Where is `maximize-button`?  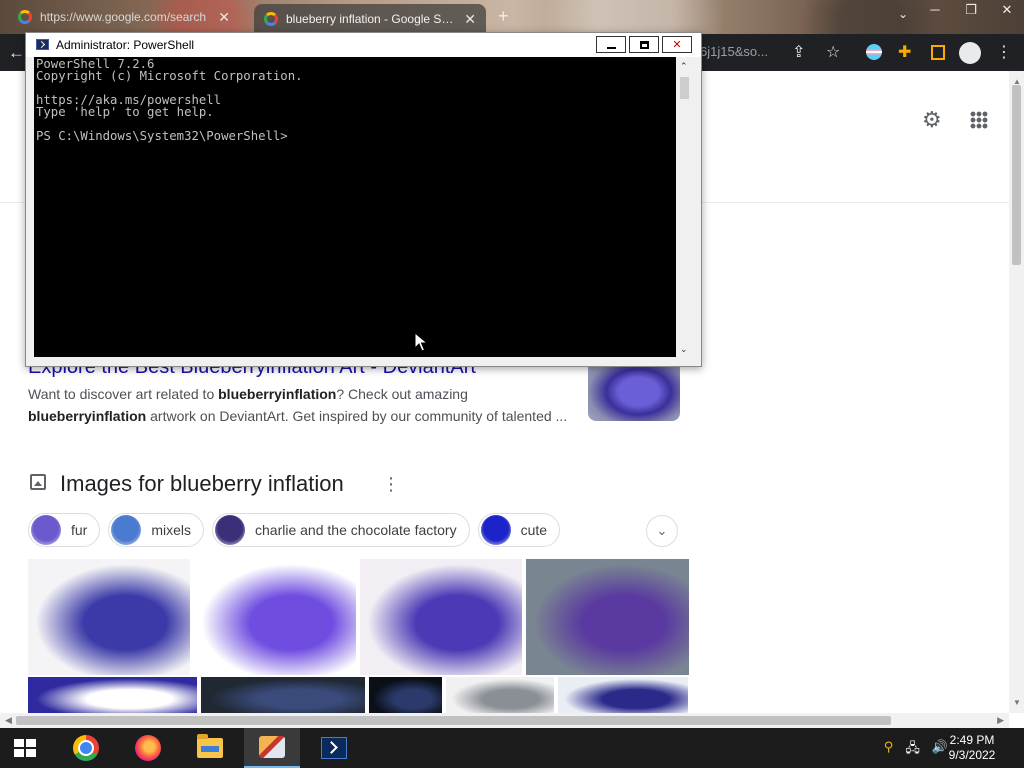
maximize-button is located at coordinates (644, 44).